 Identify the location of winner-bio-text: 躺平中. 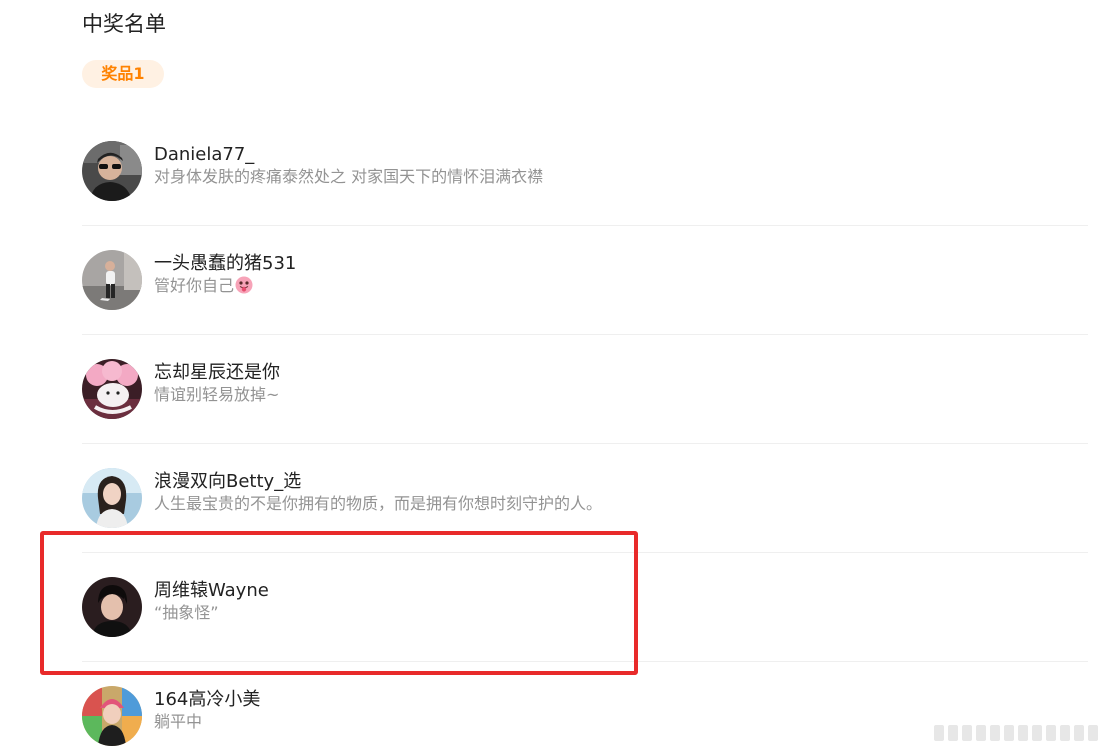
(178, 721).